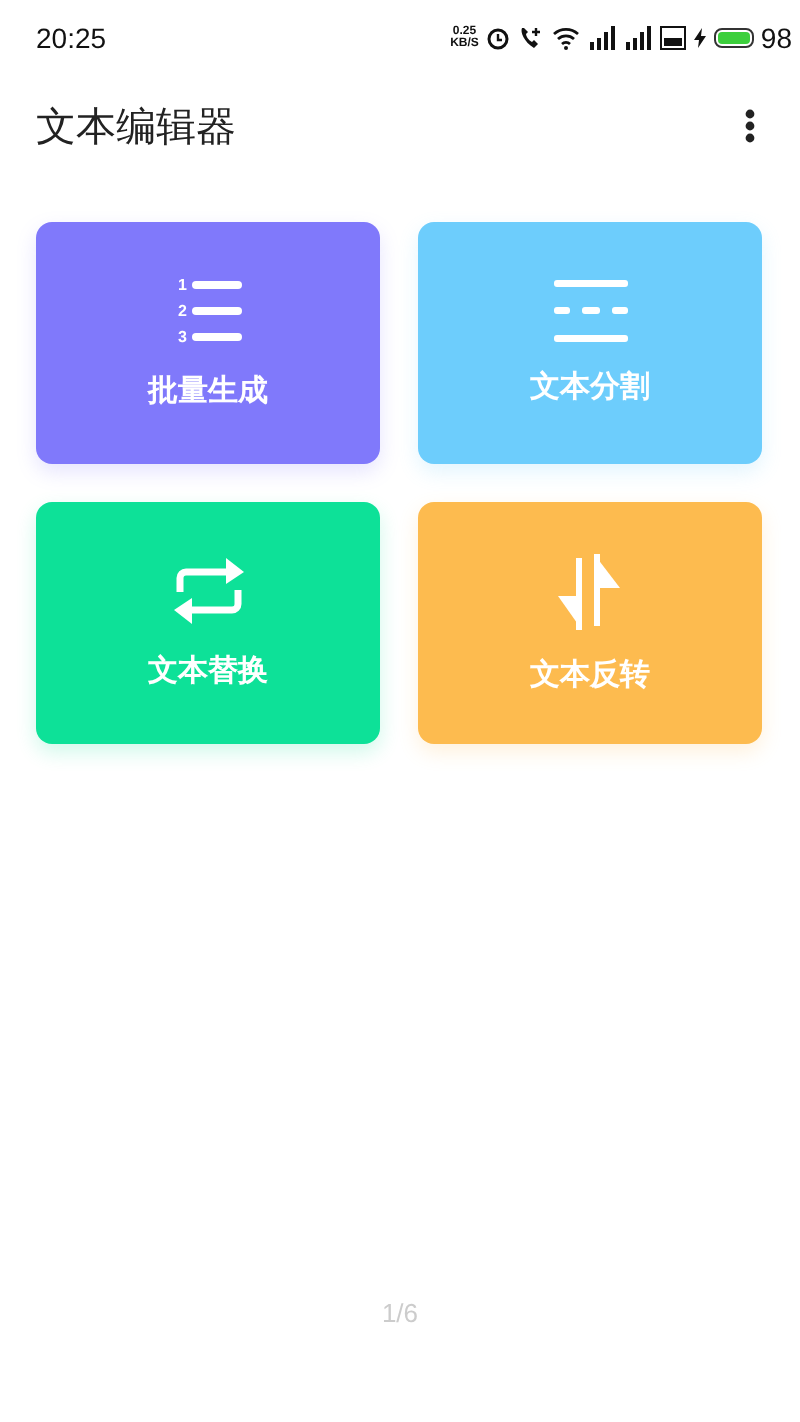  I want to click on swap-arrows-icon, so click(208, 591).